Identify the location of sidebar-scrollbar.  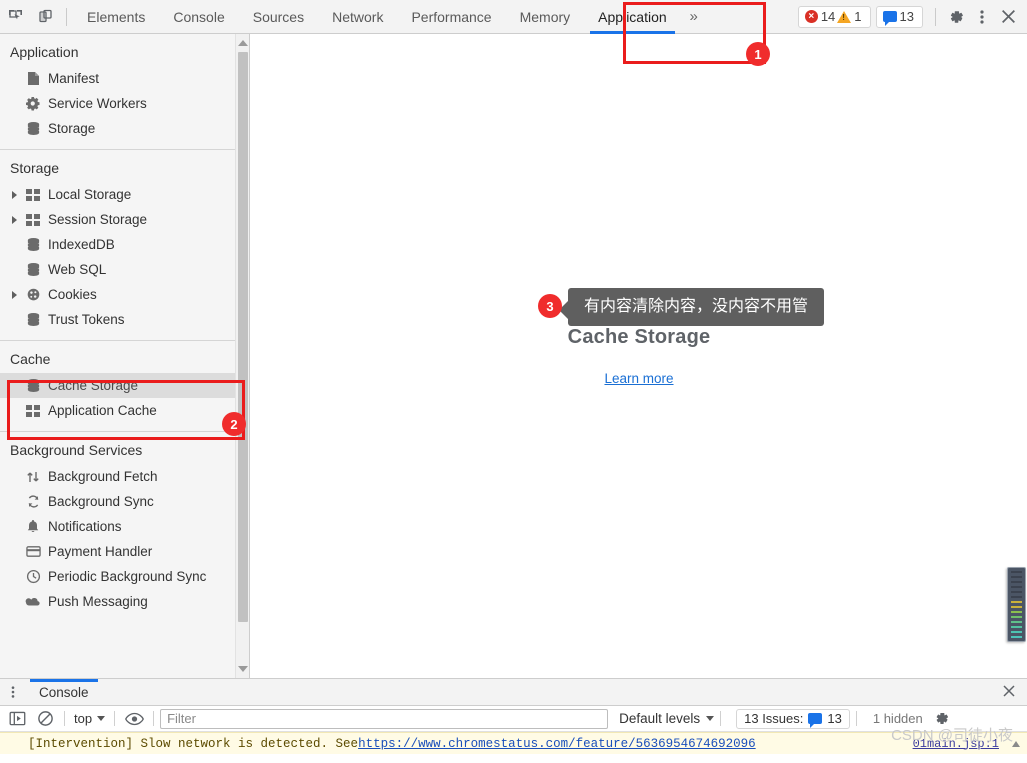
(242, 356).